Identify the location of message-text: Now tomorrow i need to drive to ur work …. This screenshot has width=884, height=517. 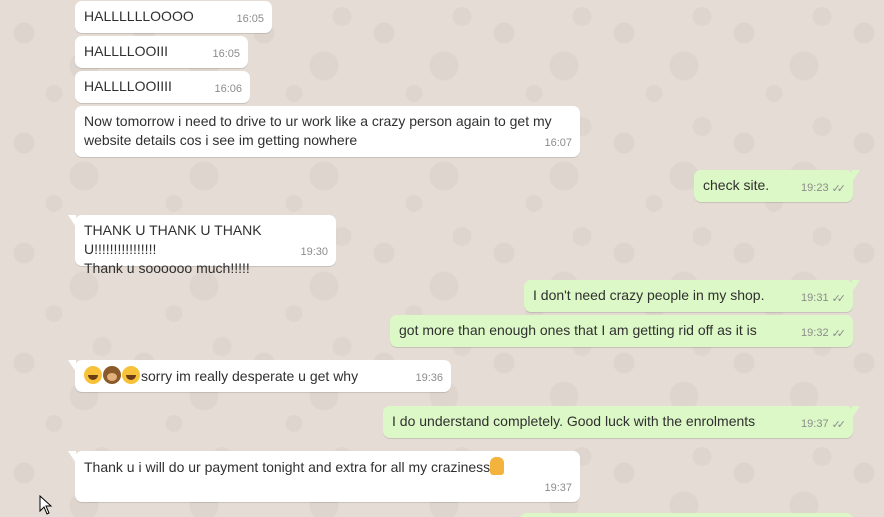
(320, 130).